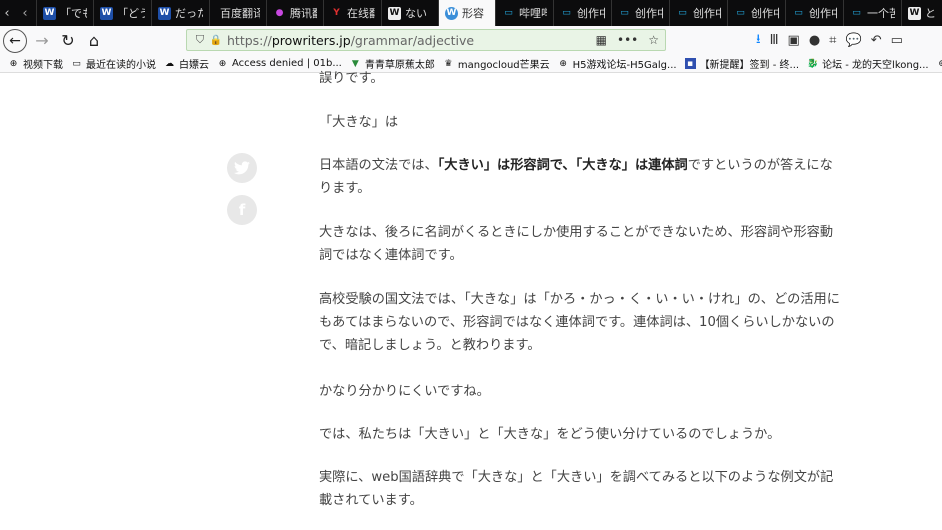 Image resolution: width=942 pixels, height=530 pixels. What do you see at coordinates (854, 40) in the screenshot?
I see `chat-icon: 💬` at bounding box center [854, 40].